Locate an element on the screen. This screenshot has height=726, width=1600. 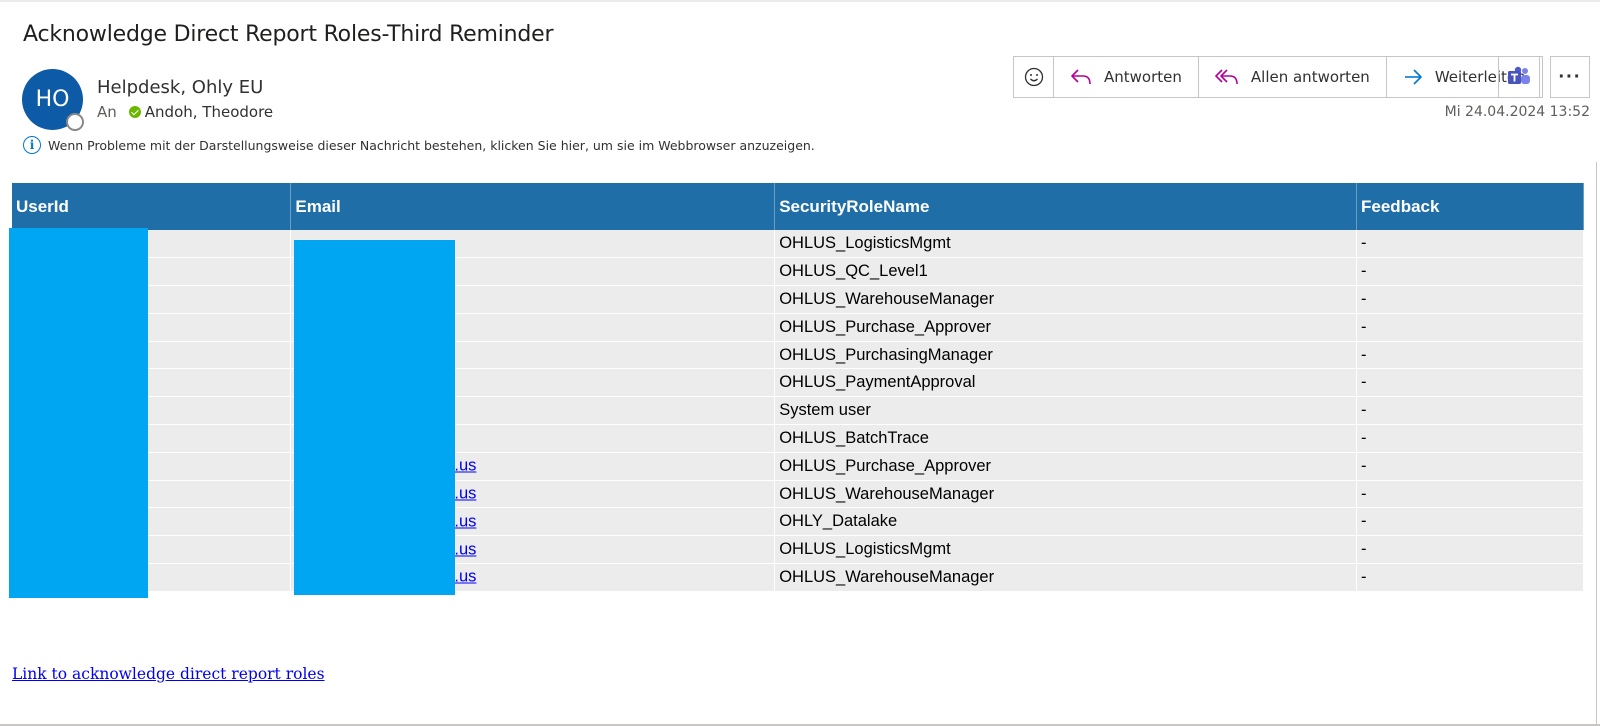
info-icon: i is located at coordinates (32, 145).